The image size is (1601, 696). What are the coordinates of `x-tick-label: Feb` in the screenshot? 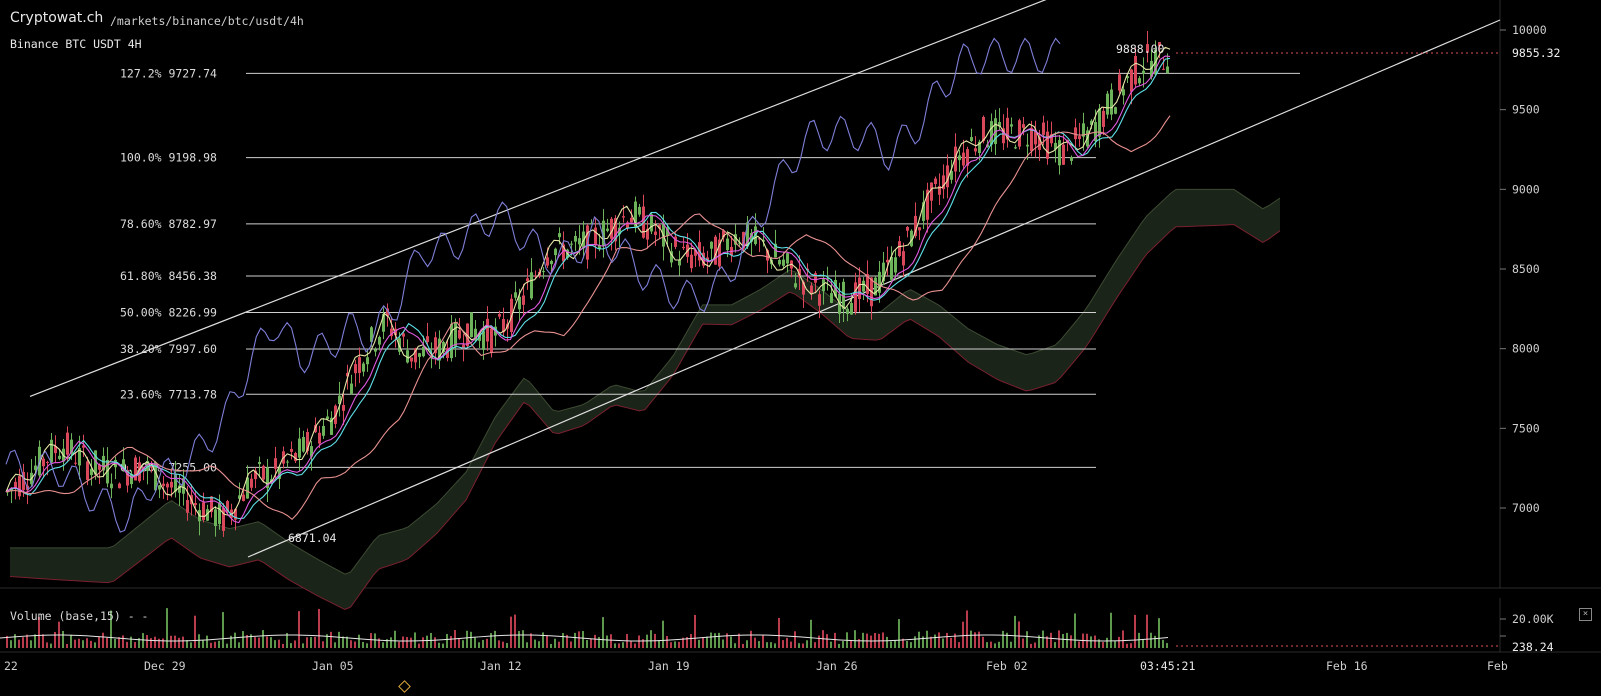 It's located at (1497, 666).